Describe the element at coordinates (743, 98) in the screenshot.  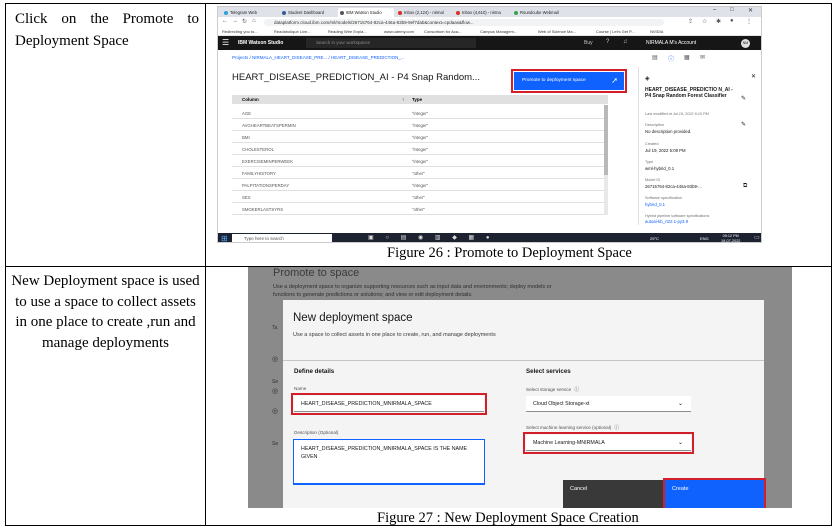
I see `edit-icon: ✎` at that location.